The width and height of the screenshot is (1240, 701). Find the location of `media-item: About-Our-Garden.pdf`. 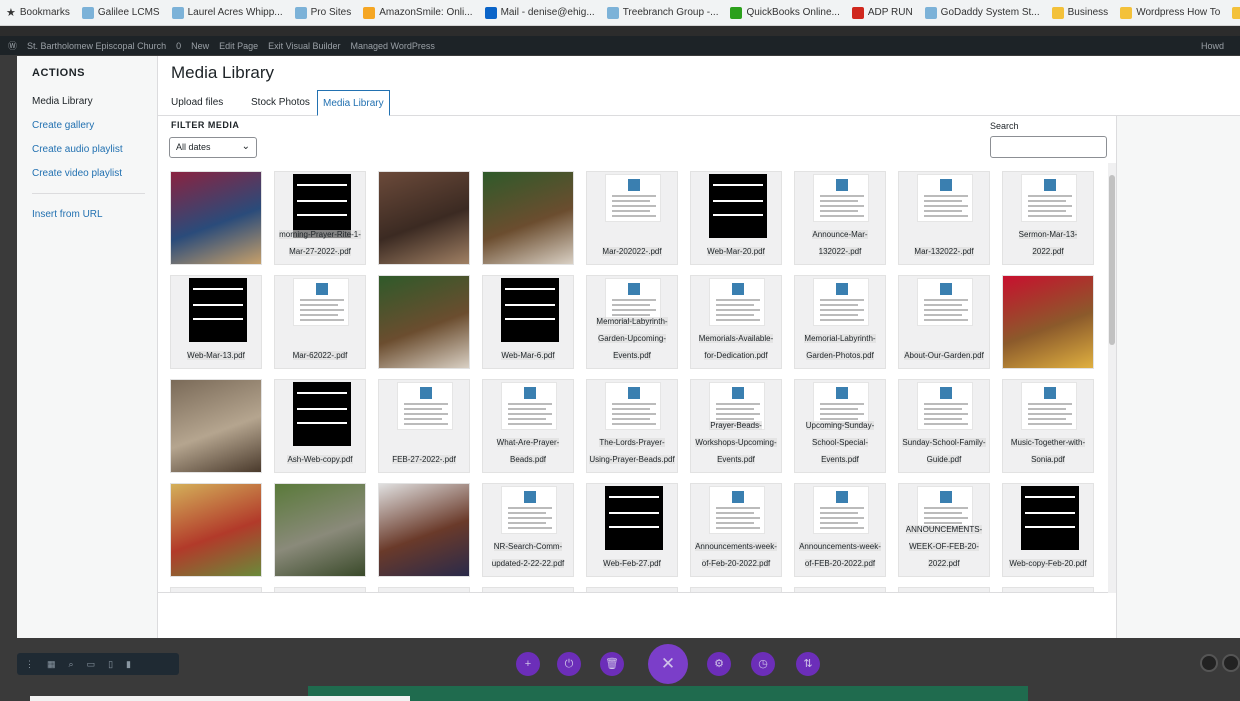

media-item: About-Our-Garden.pdf is located at coordinates (944, 322).